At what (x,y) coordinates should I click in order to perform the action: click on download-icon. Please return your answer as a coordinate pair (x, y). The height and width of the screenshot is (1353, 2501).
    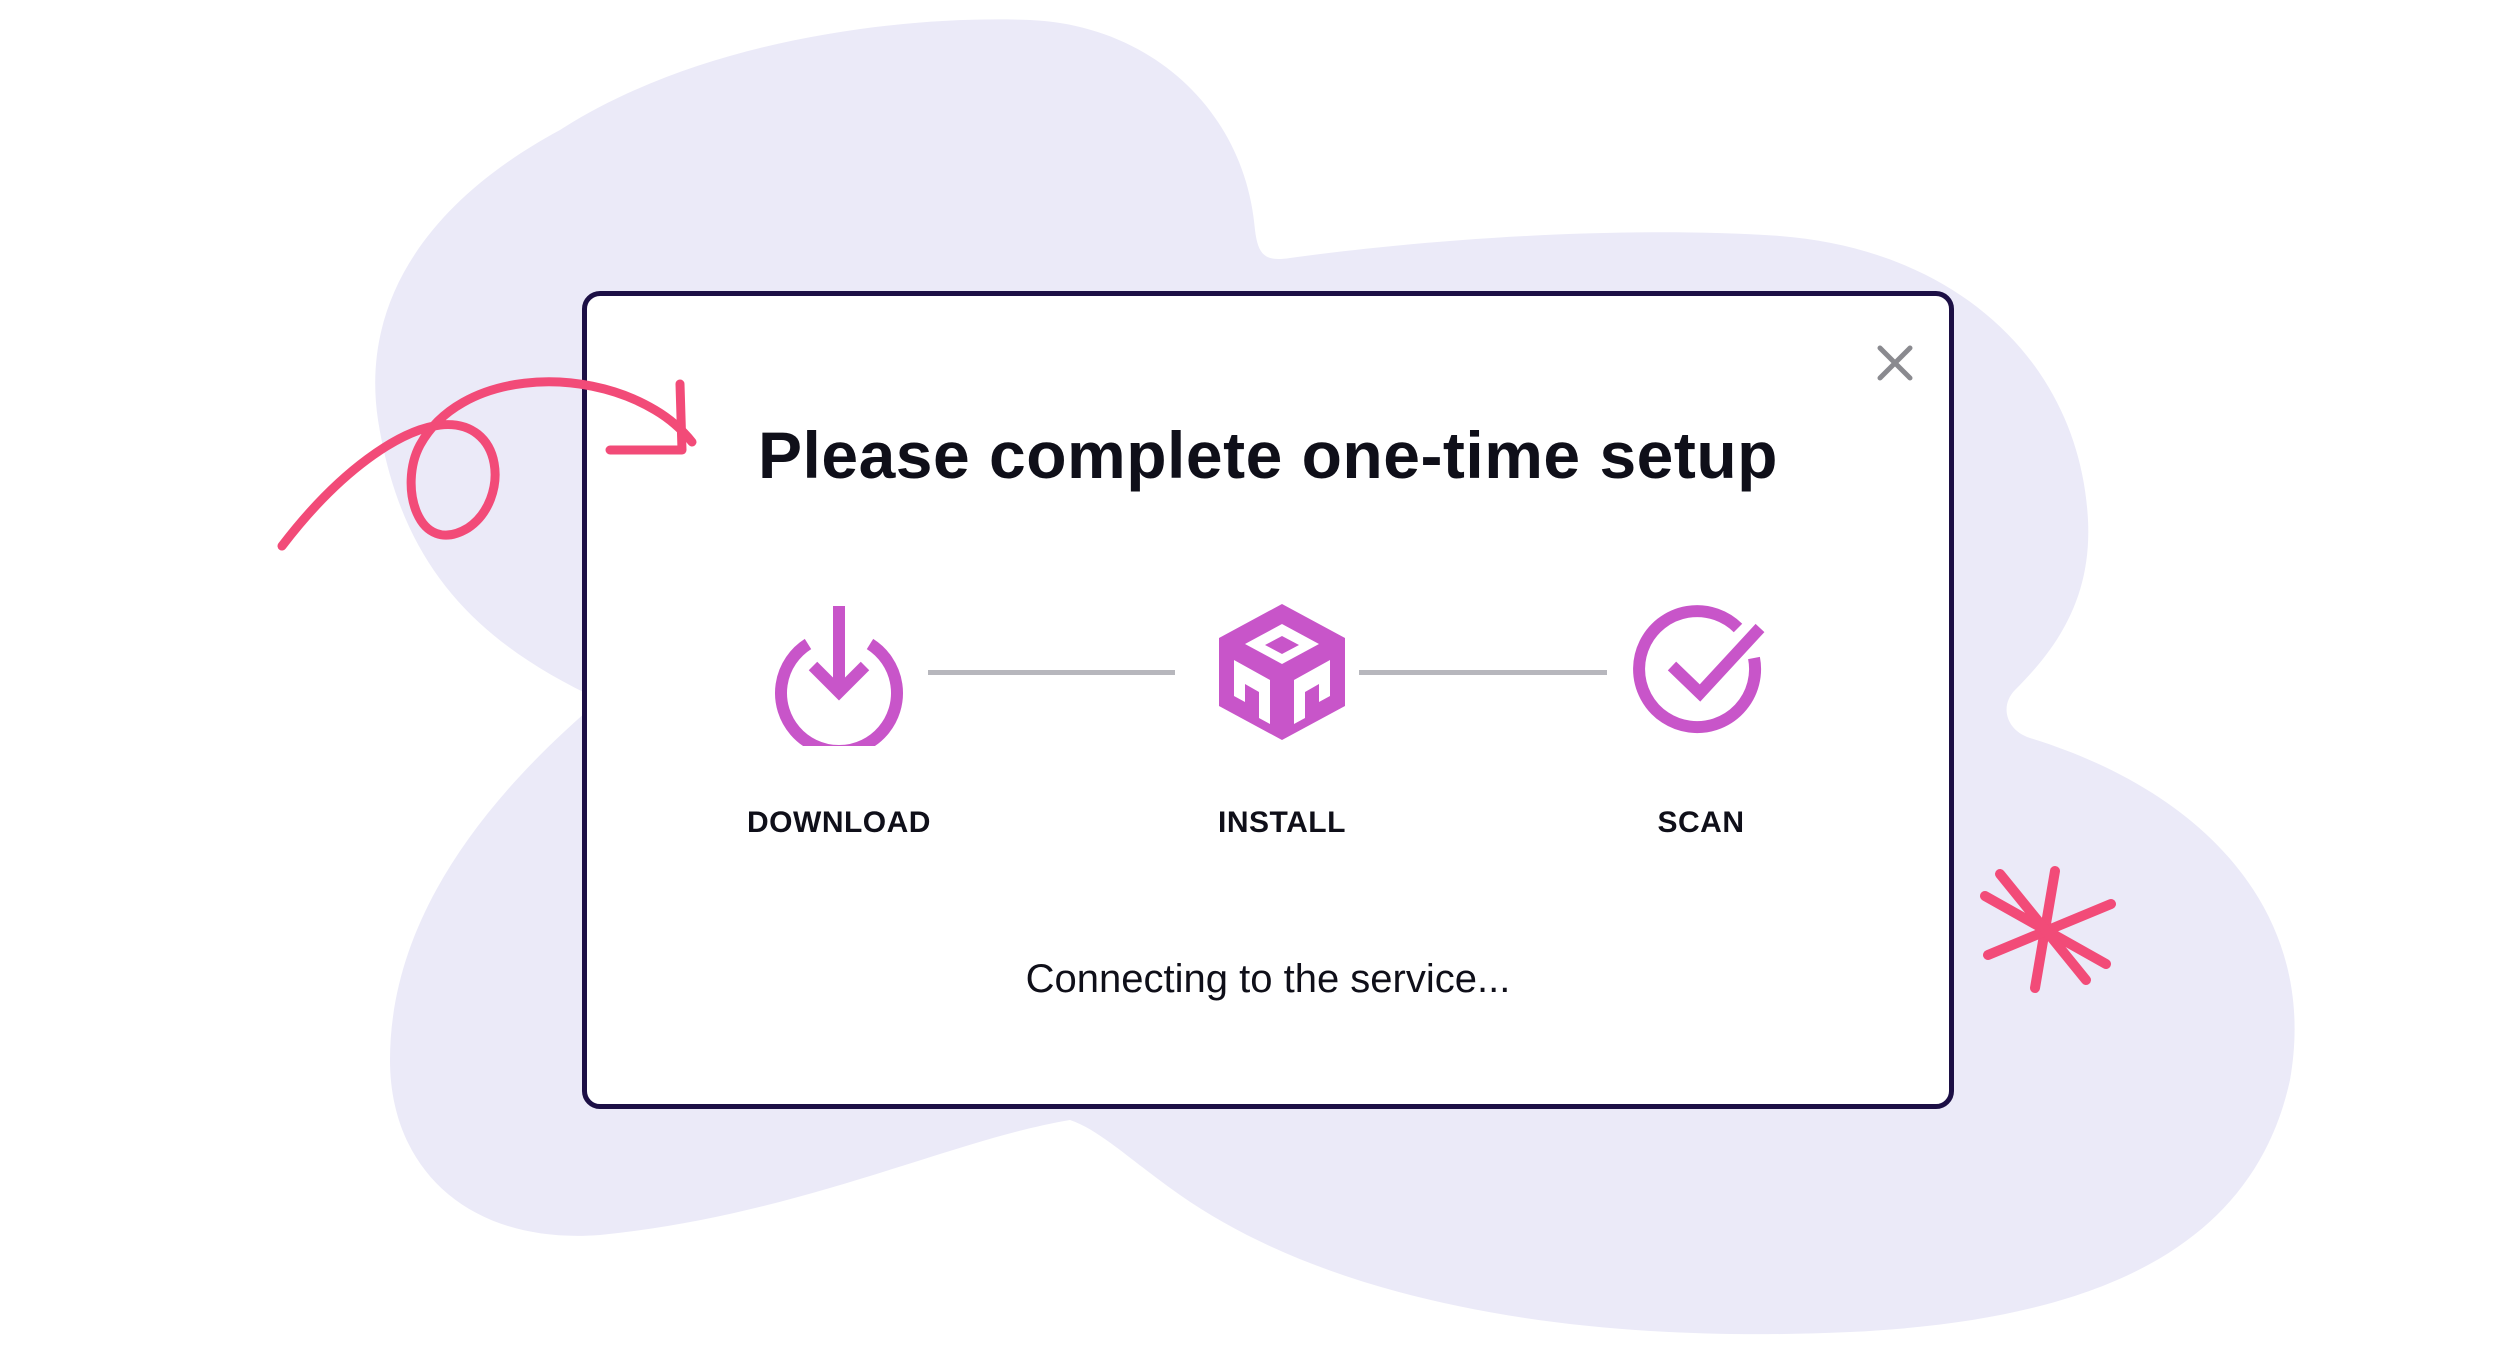
    Looking at the image, I should click on (839, 671).